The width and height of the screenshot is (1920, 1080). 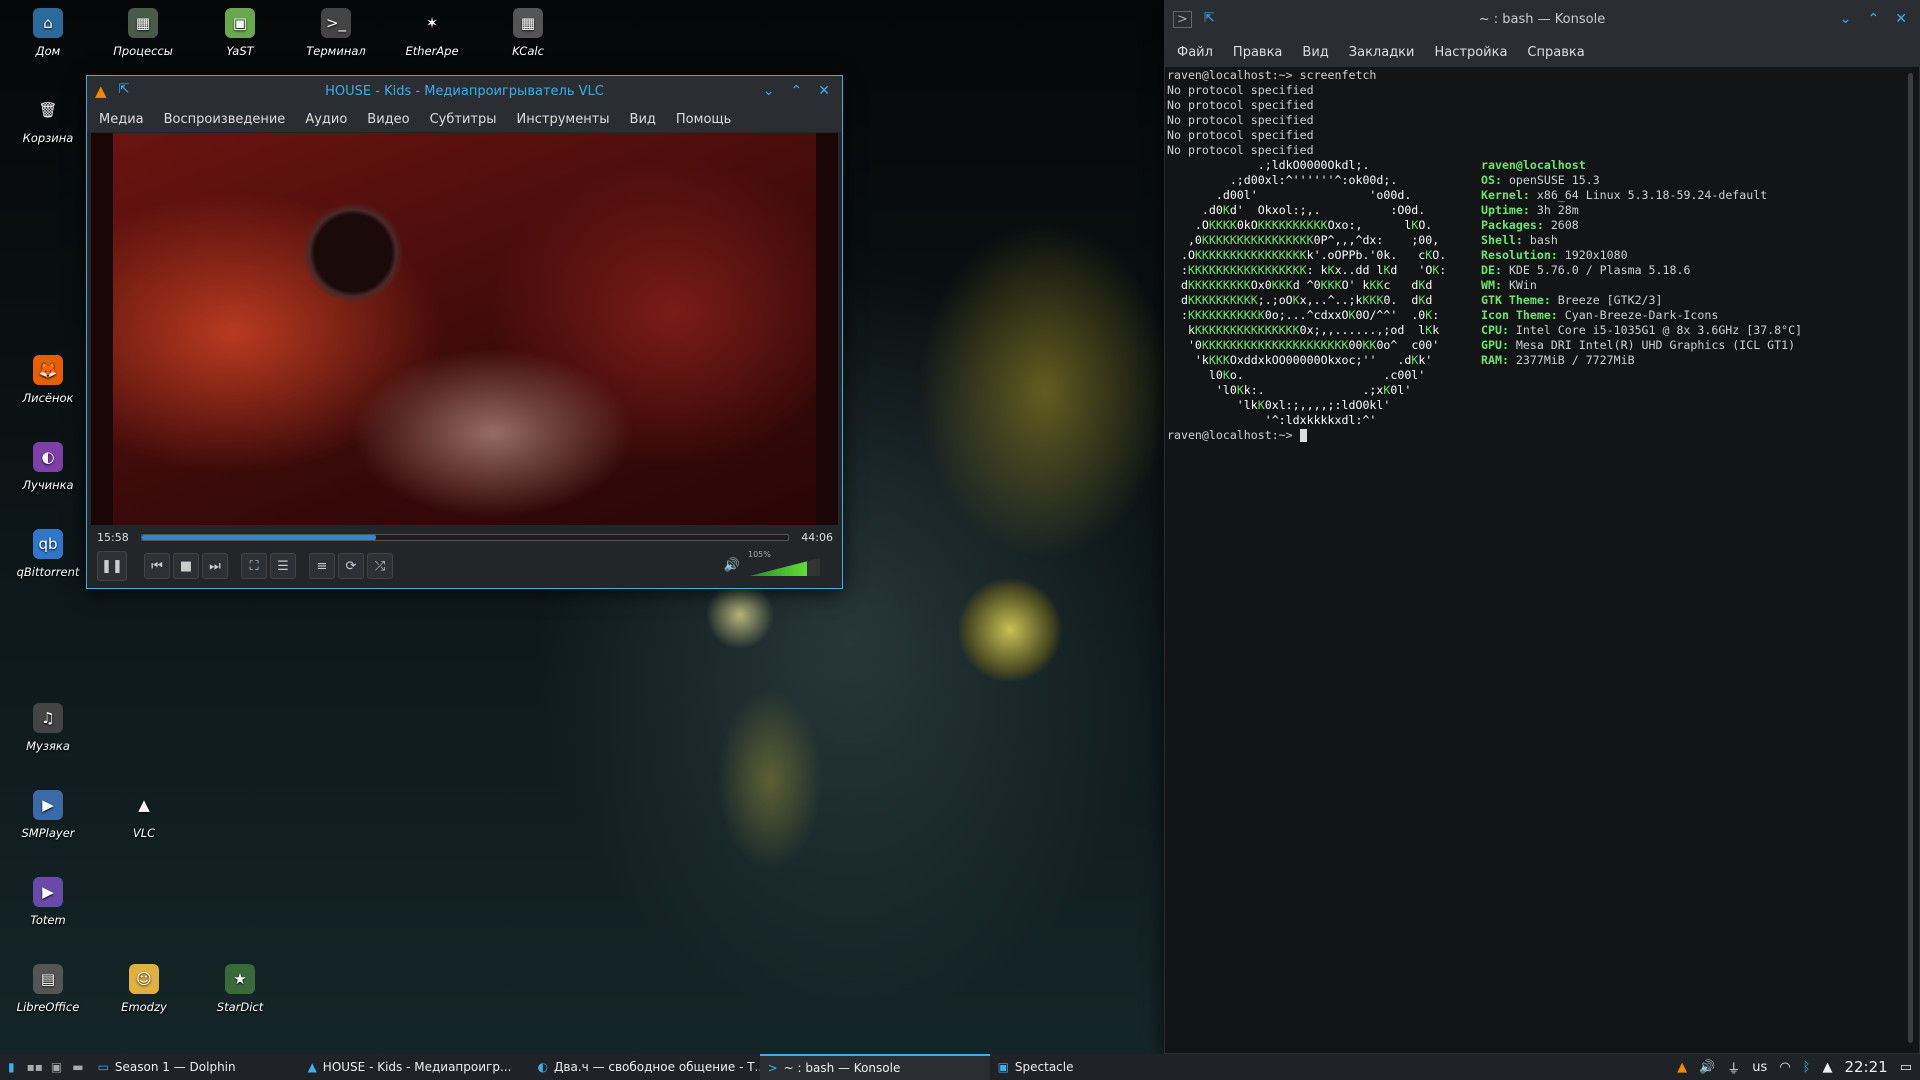 I want to click on desktop-icon-desktop.icons_col1-4: qb qBittorrent, so click(x=48, y=554).